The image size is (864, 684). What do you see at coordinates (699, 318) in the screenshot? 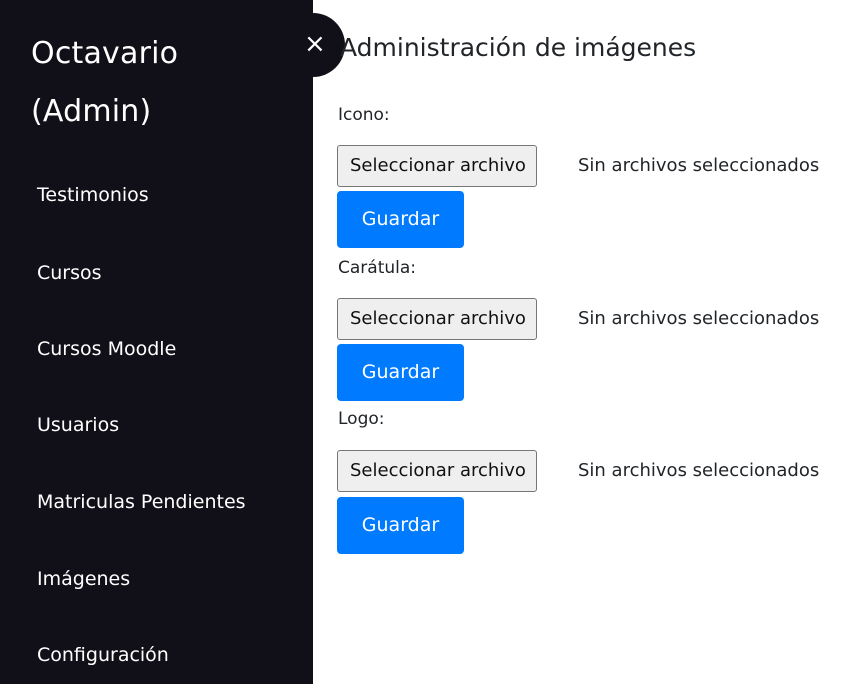
I see `file-status-caratula: Sin archivos seleccionados` at bounding box center [699, 318].